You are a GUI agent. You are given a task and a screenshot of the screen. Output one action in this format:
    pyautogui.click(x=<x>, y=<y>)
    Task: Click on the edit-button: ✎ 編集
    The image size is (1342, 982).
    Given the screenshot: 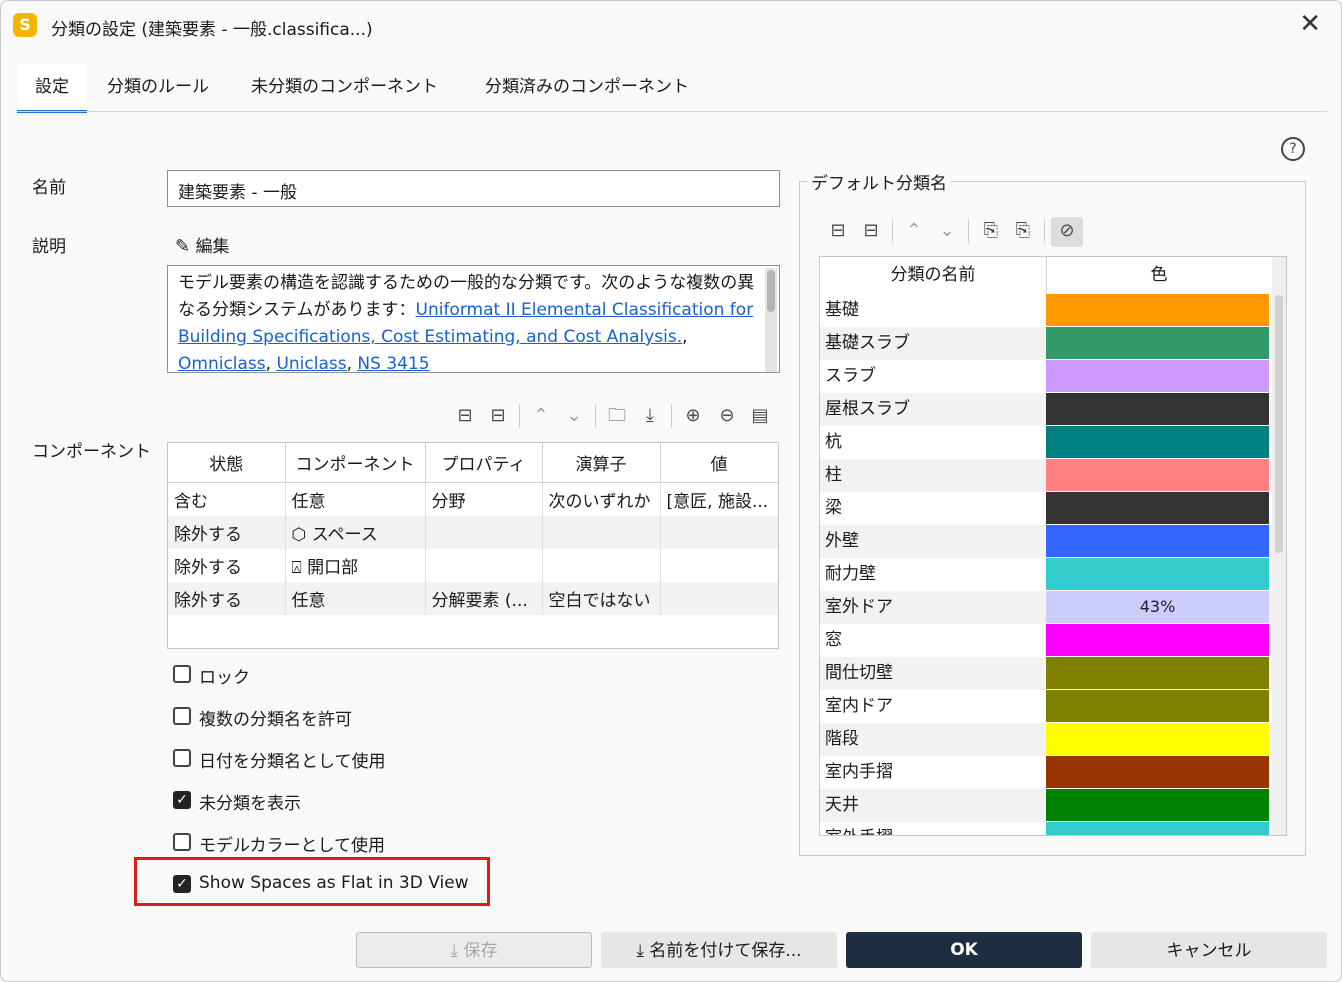 What is the action you would take?
    pyautogui.click(x=202, y=244)
    